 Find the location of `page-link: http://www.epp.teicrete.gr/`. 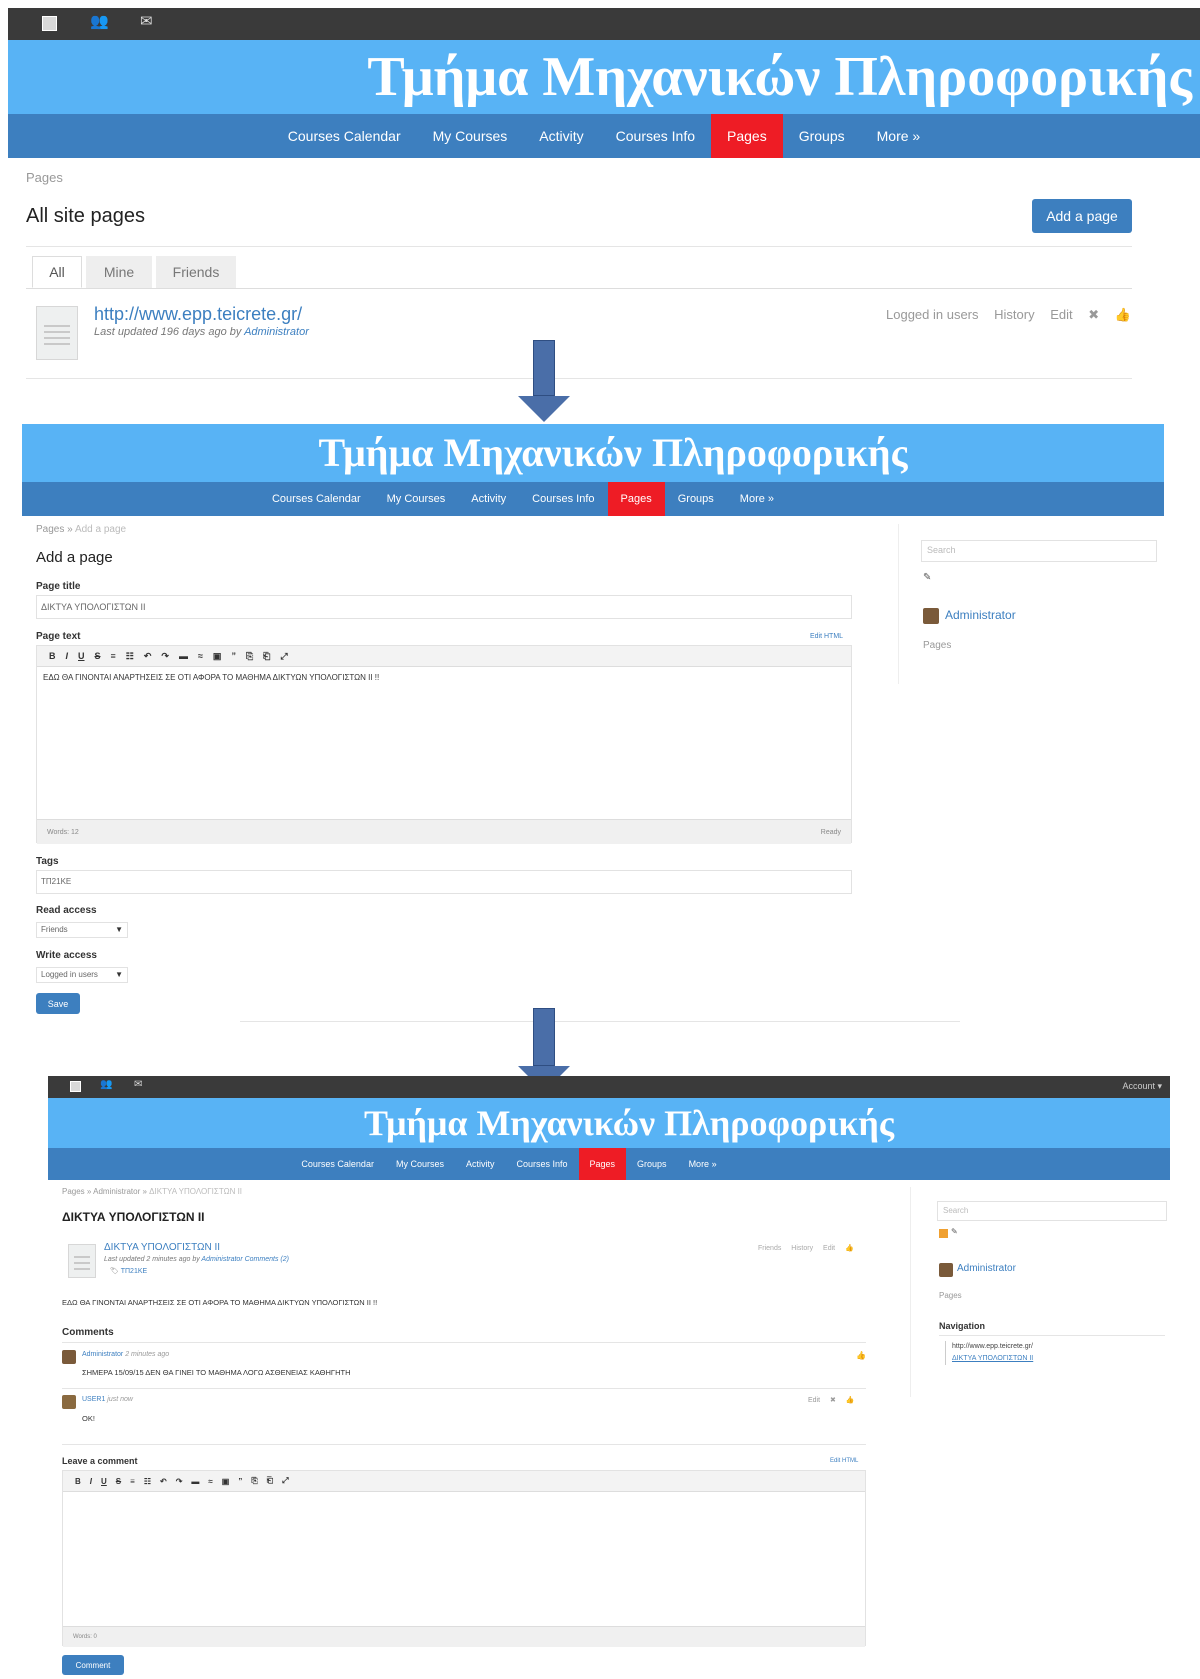

page-link: http://www.epp.teicrete.gr/ is located at coordinates (198, 314).